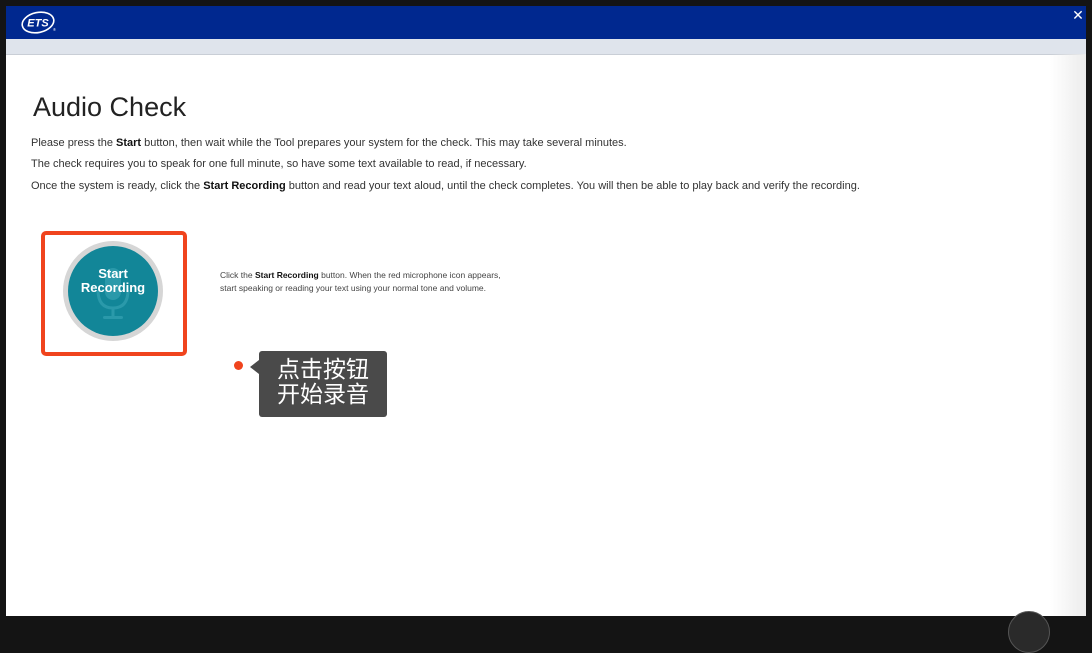  I want to click on annotation-dot, so click(238, 365).